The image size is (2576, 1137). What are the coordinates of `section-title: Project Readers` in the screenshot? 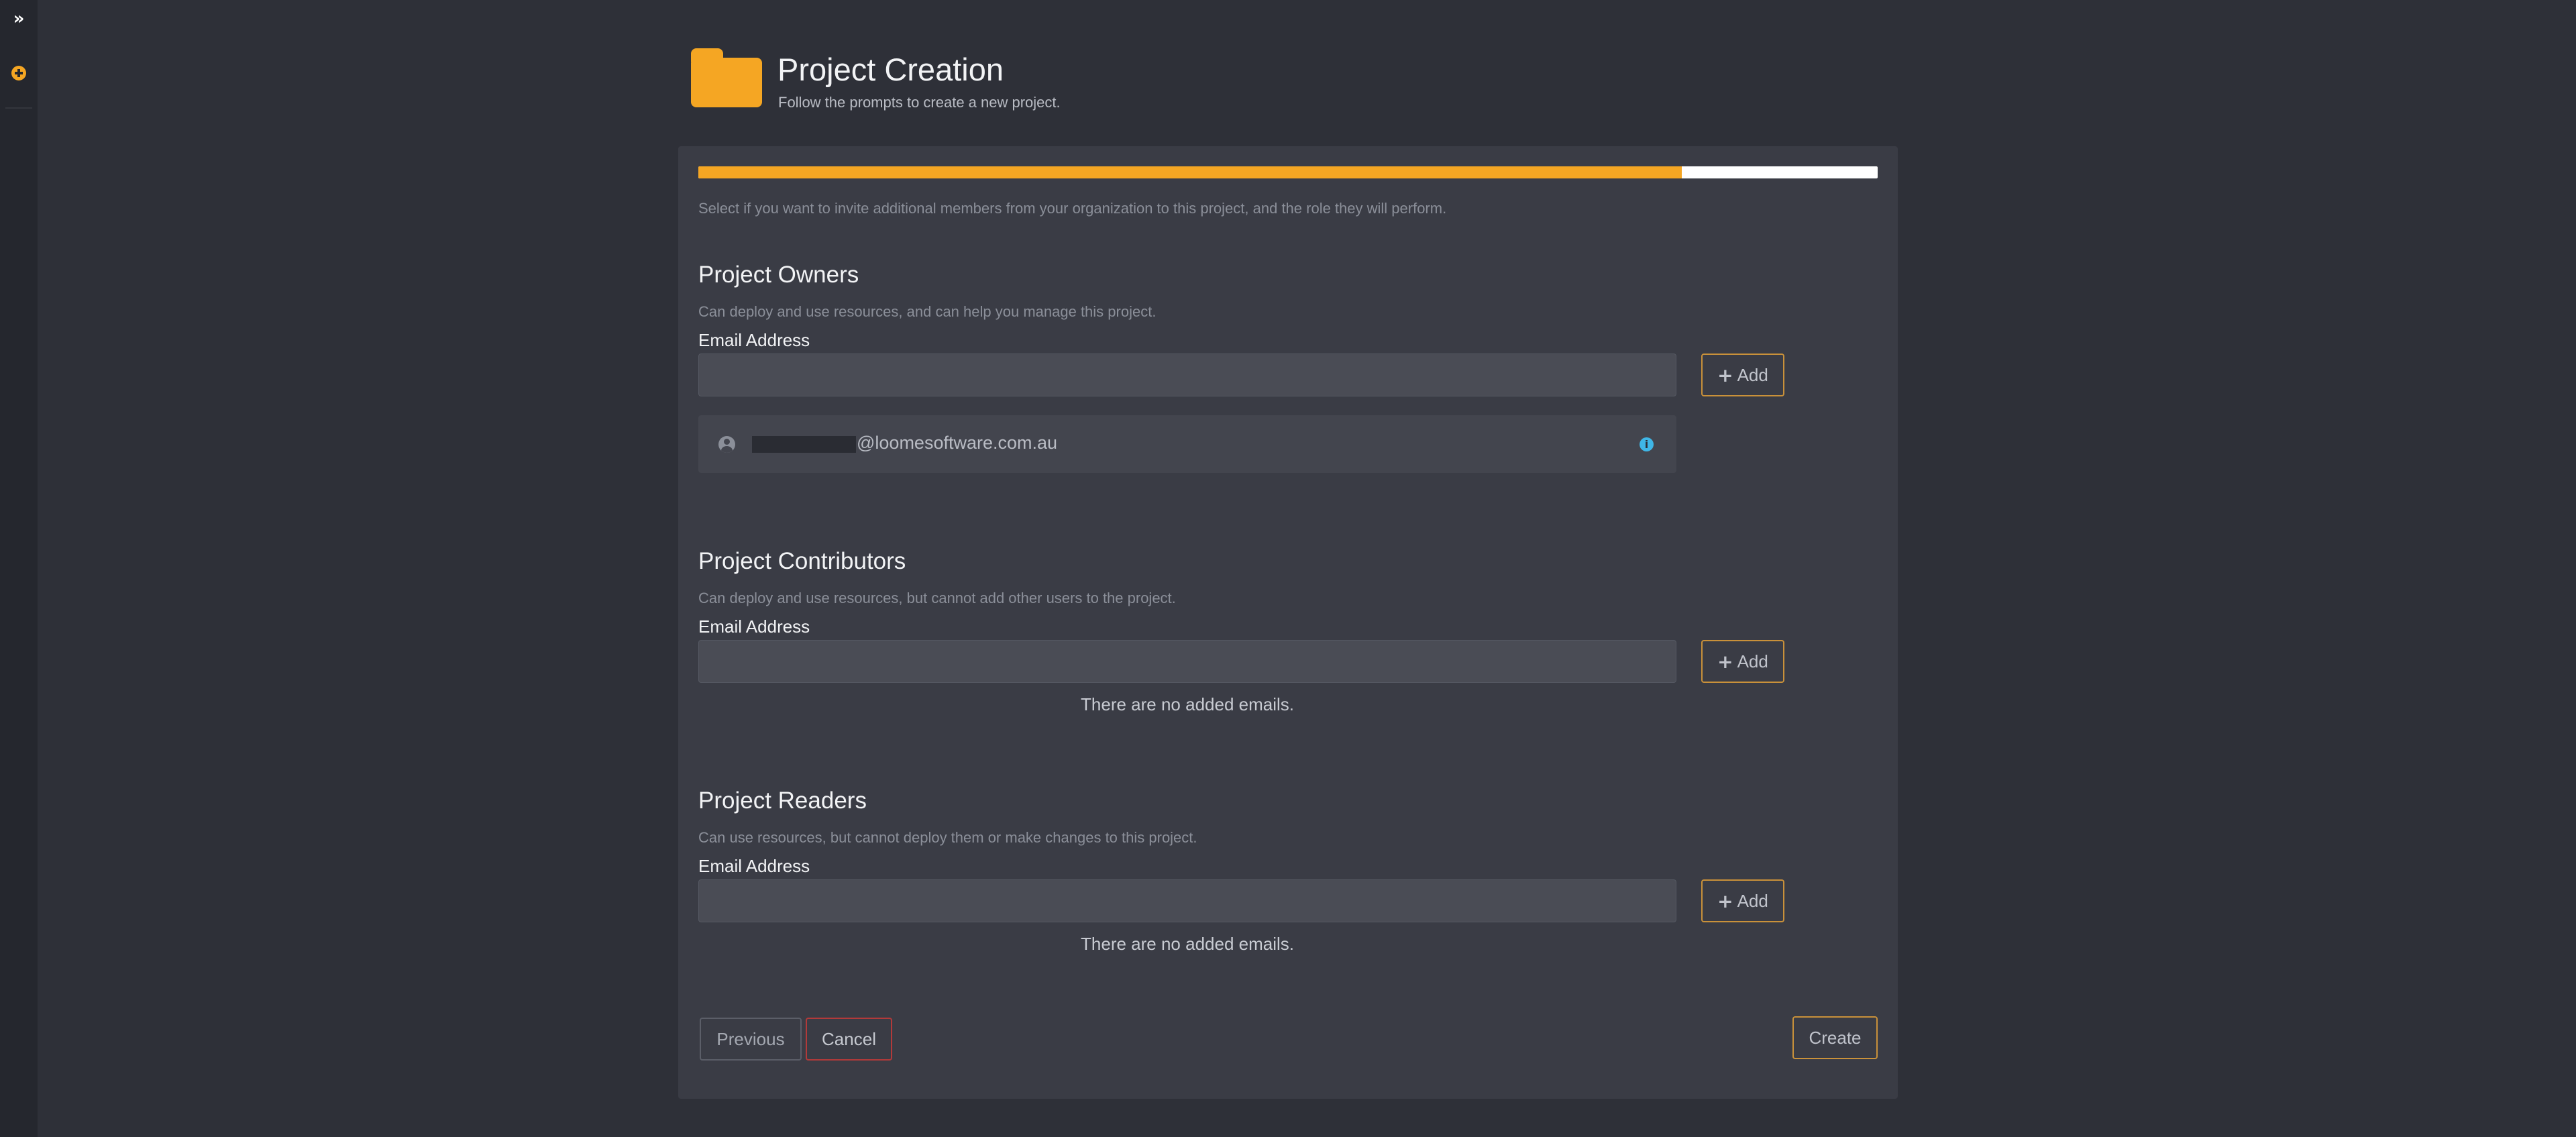 It's located at (782, 801).